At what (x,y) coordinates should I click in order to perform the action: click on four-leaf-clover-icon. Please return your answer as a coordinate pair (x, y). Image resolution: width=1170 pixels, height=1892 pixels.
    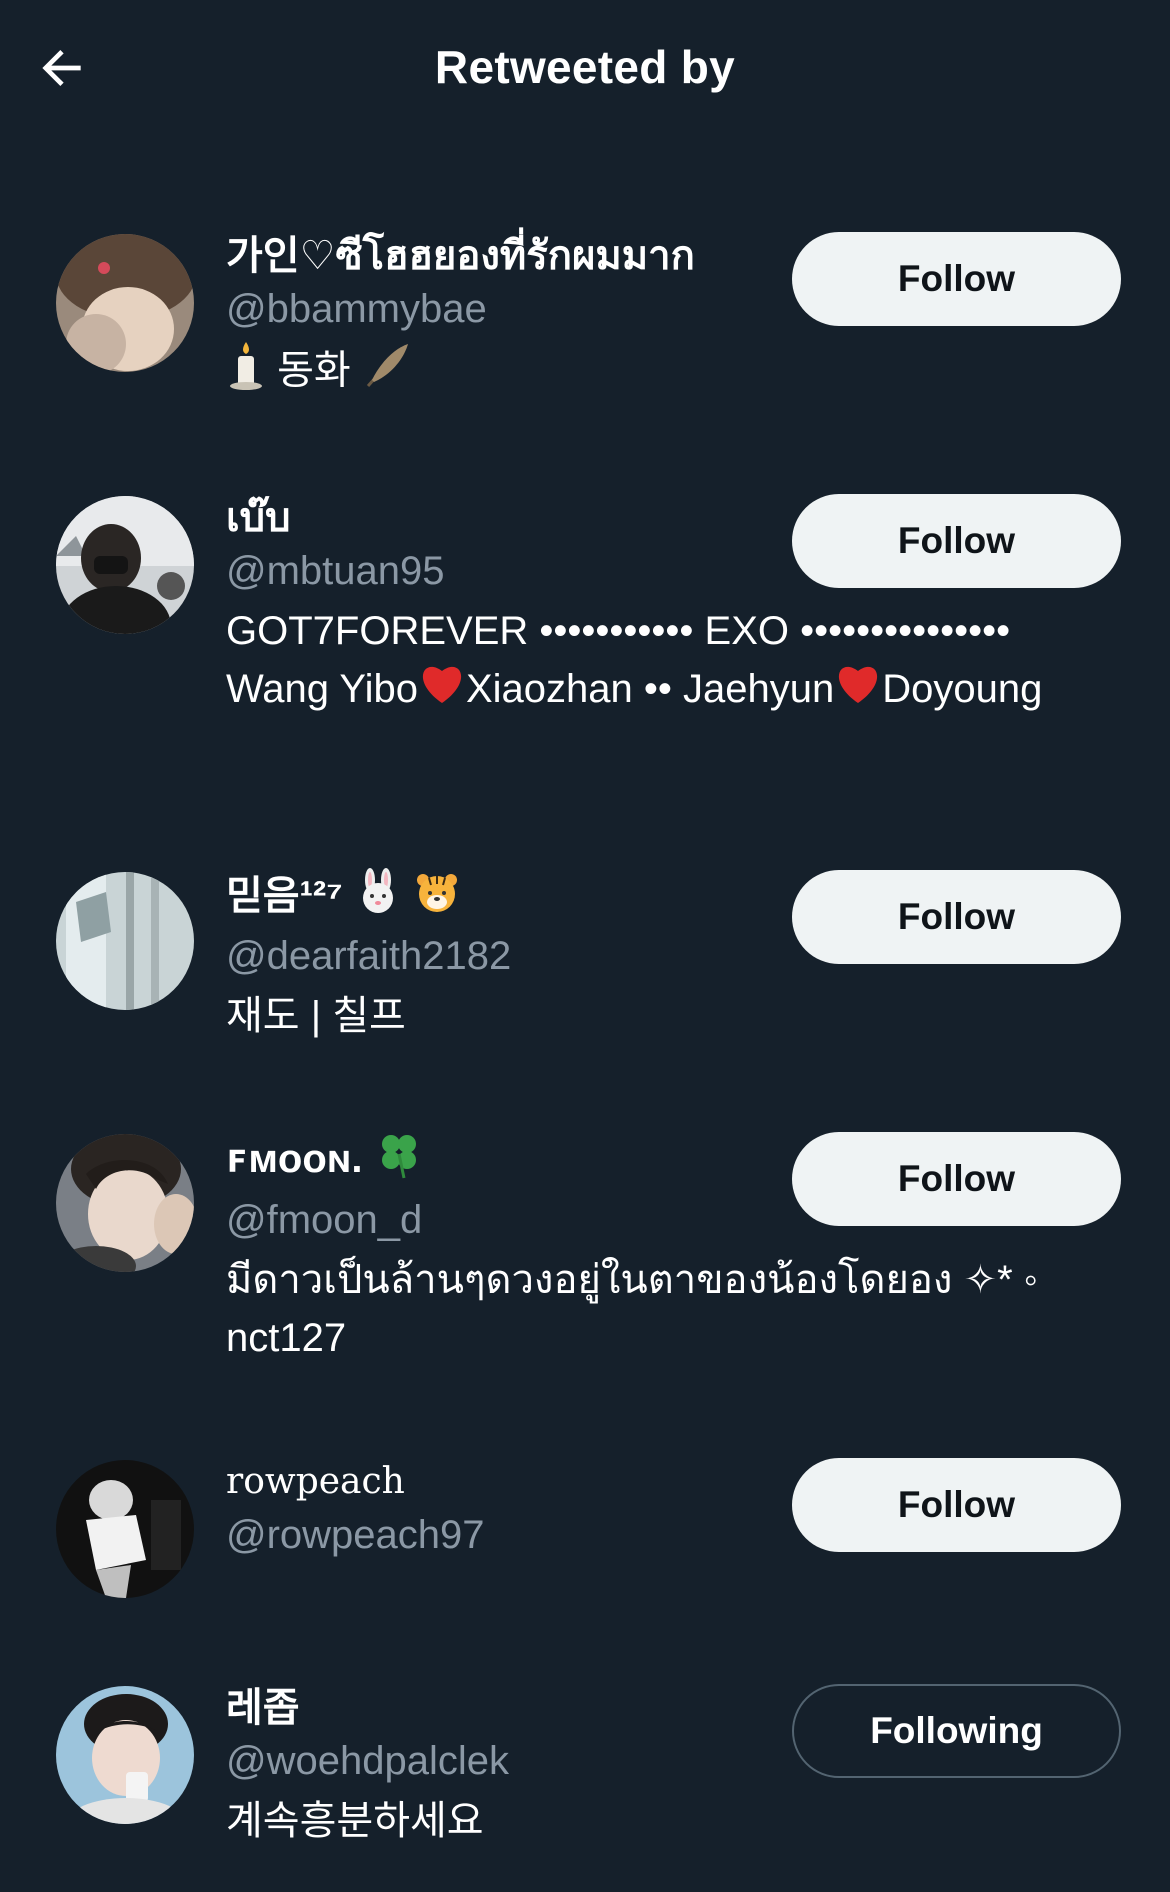
    Looking at the image, I should click on (399, 1161).